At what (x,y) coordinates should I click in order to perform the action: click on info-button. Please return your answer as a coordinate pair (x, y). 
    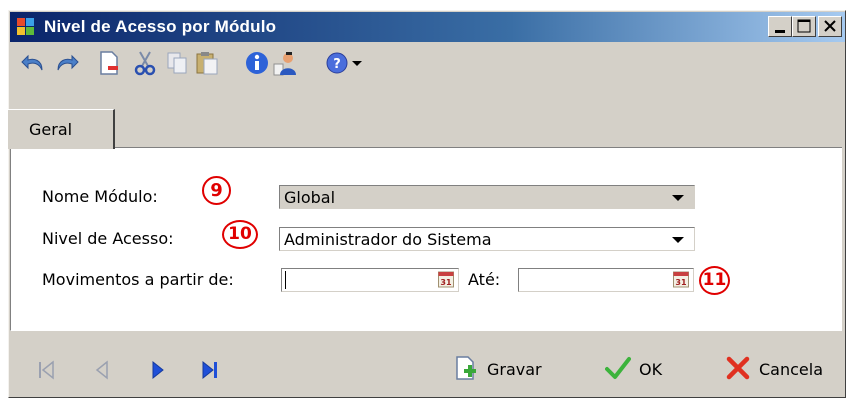
    Looking at the image, I should click on (257, 63).